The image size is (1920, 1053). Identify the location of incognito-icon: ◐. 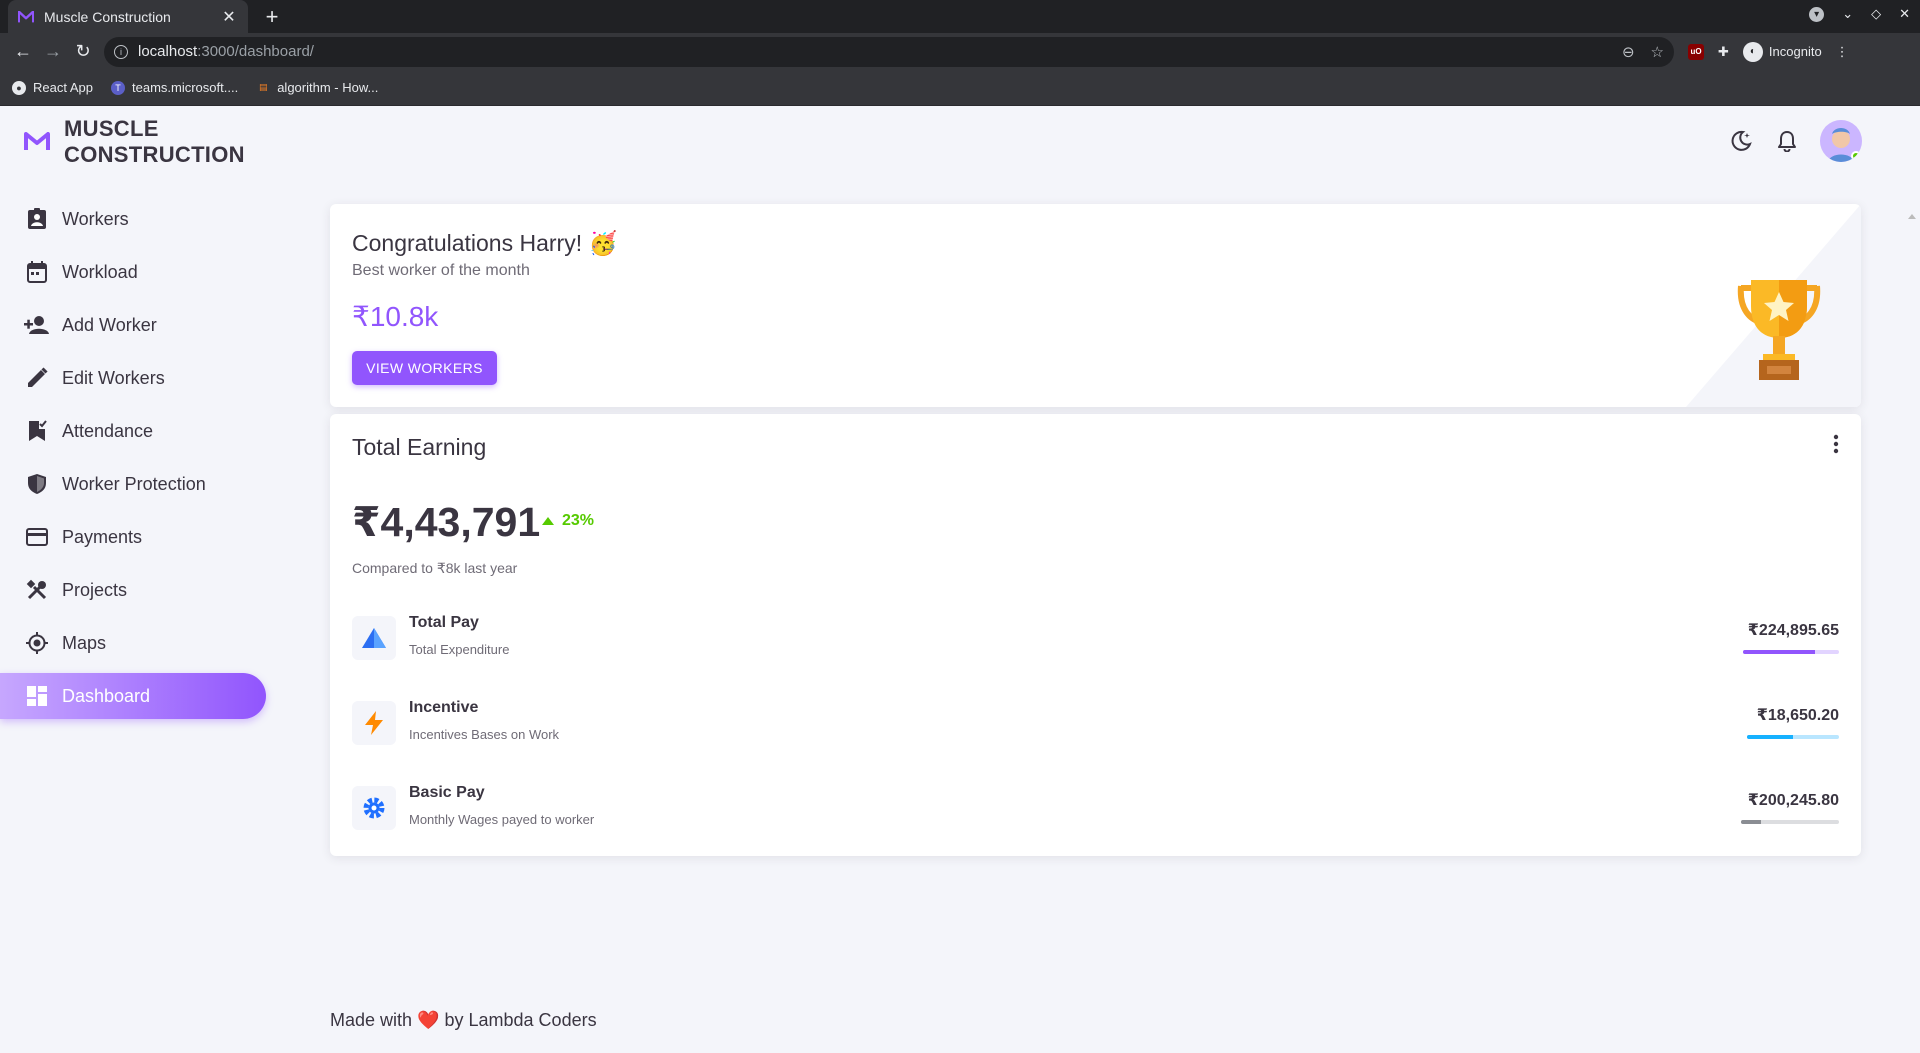
(1752, 51).